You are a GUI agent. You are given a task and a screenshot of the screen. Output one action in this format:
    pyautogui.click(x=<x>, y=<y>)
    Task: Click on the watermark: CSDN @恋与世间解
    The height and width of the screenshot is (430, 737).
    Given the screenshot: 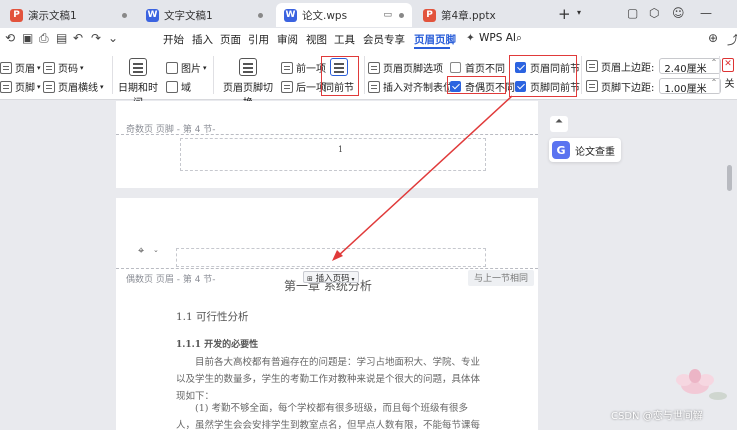 What is the action you would take?
    pyautogui.click(x=657, y=416)
    